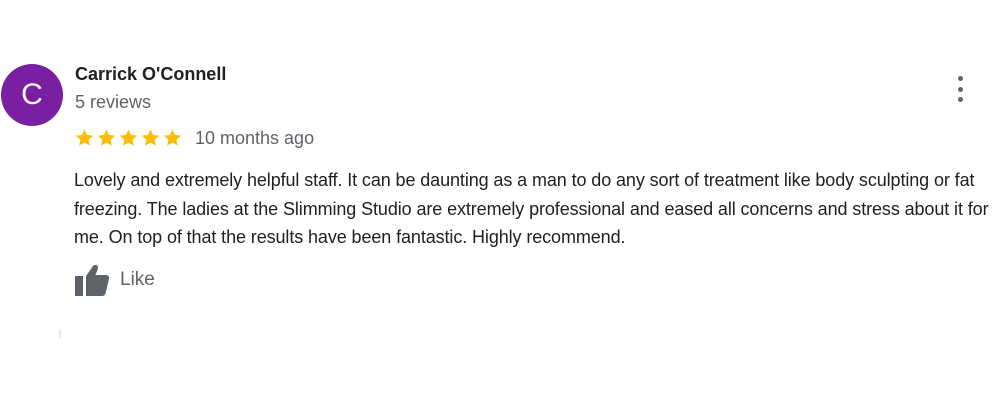 The width and height of the screenshot is (1000, 400). Describe the element at coordinates (137, 279) in the screenshot. I see `like-label: Like` at that location.